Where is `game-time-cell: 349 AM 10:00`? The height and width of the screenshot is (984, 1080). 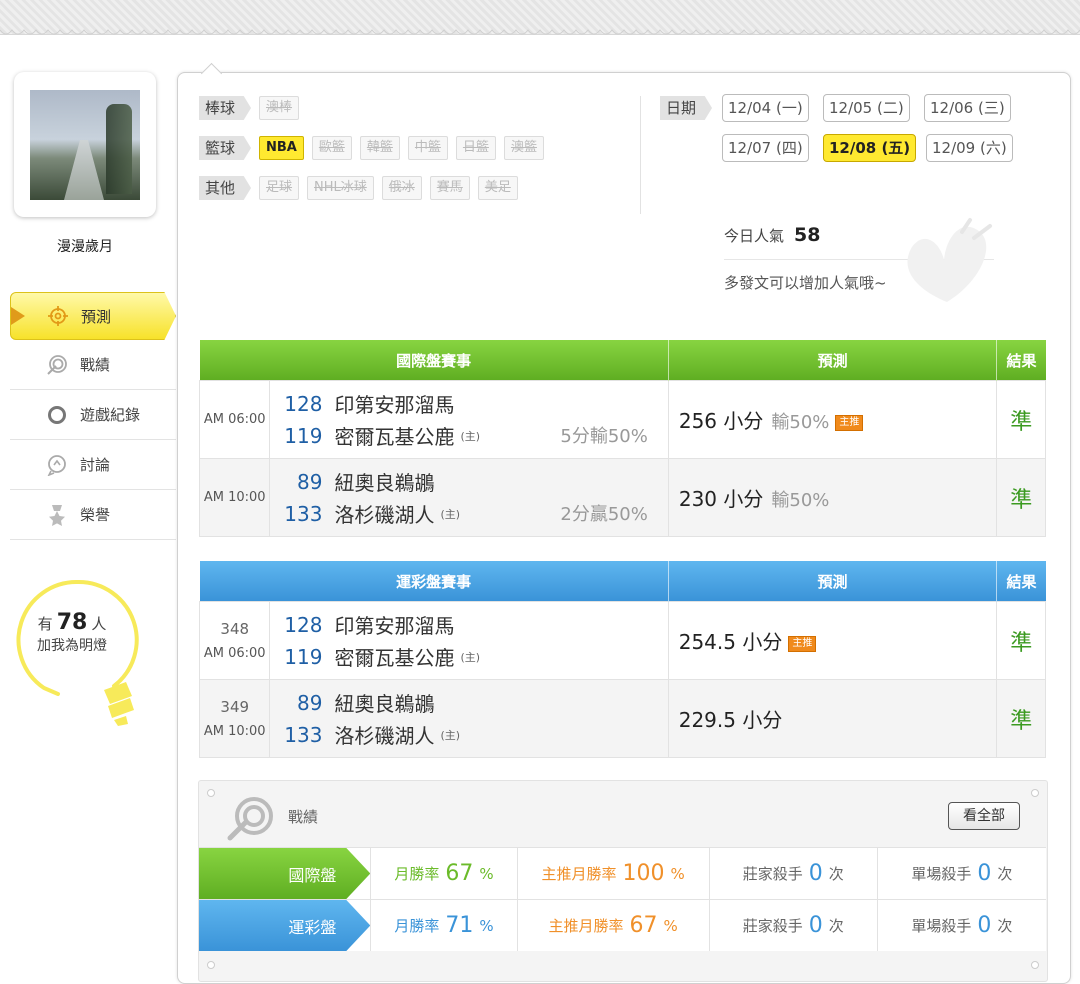 game-time-cell: 349 AM 10:00 is located at coordinates (234, 718).